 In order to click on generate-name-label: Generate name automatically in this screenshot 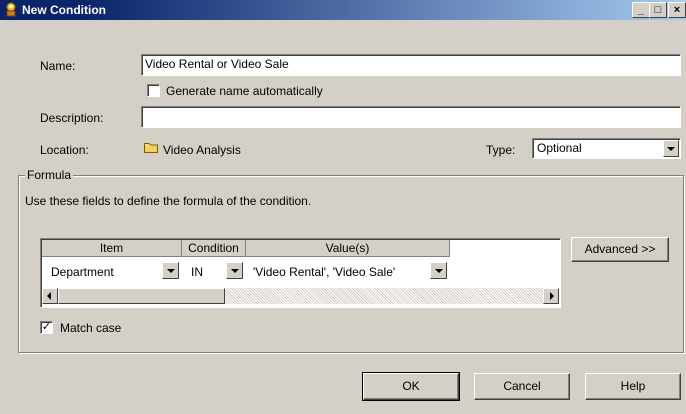, I will do `click(244, 91)`.